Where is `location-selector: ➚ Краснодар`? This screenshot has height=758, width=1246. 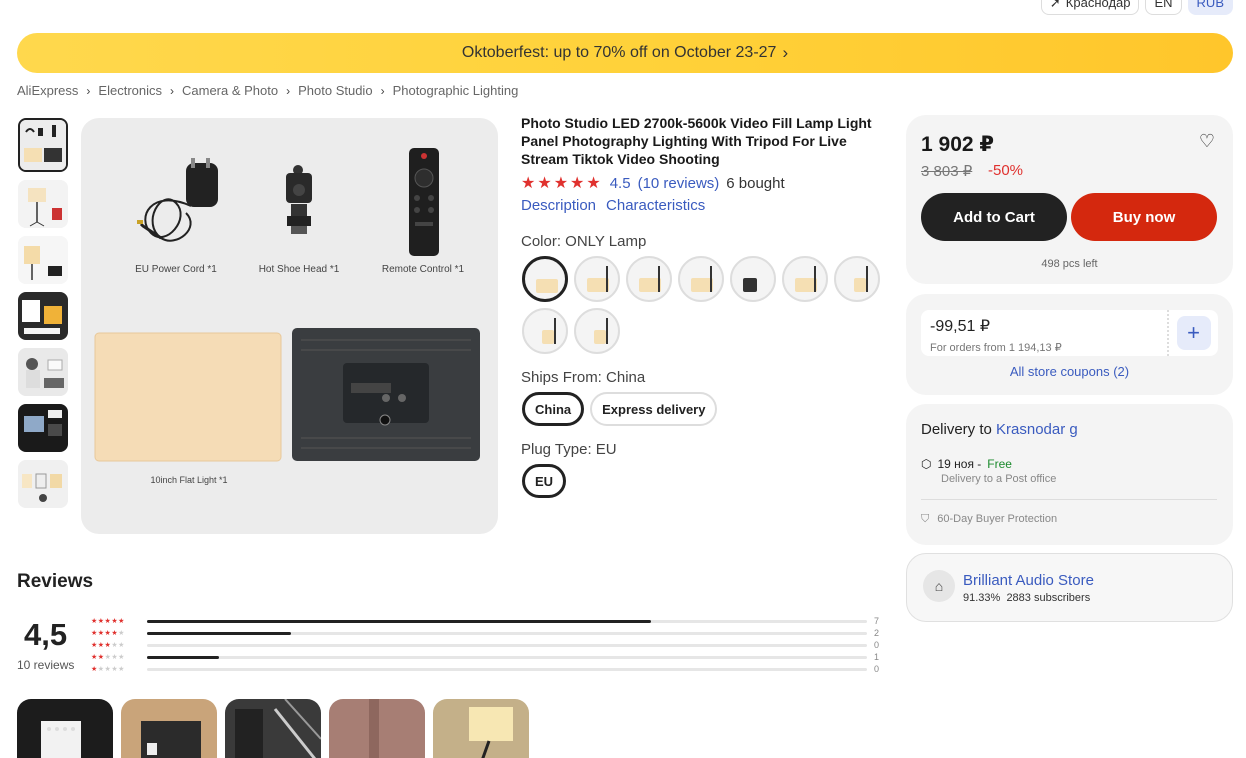
location-selector: ➚ Краснодар is located at coordinates (1090, 7).